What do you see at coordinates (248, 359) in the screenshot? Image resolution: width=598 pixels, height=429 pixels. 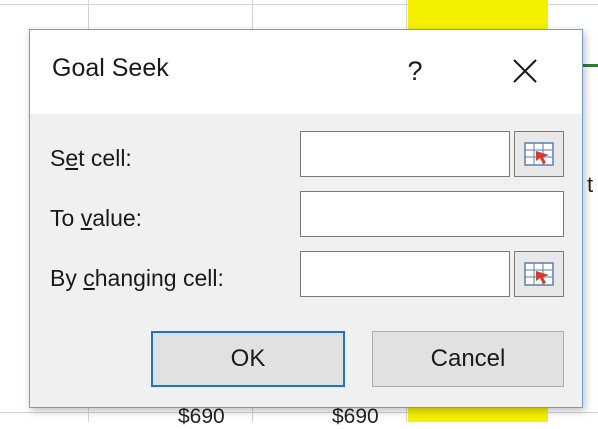 I see `ok-button: OK` at bounding box center [248, 359].